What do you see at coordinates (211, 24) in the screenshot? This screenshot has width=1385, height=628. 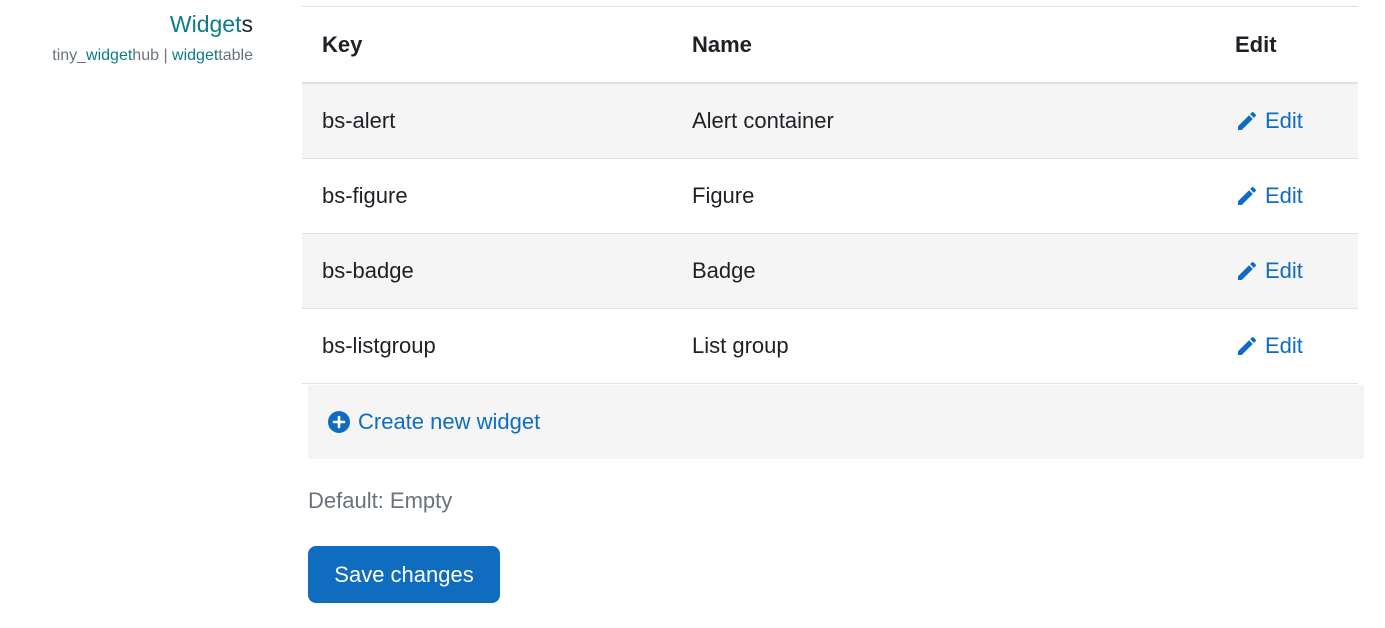 I see `setting-title: Widgets` at bounding box center [211, 24].